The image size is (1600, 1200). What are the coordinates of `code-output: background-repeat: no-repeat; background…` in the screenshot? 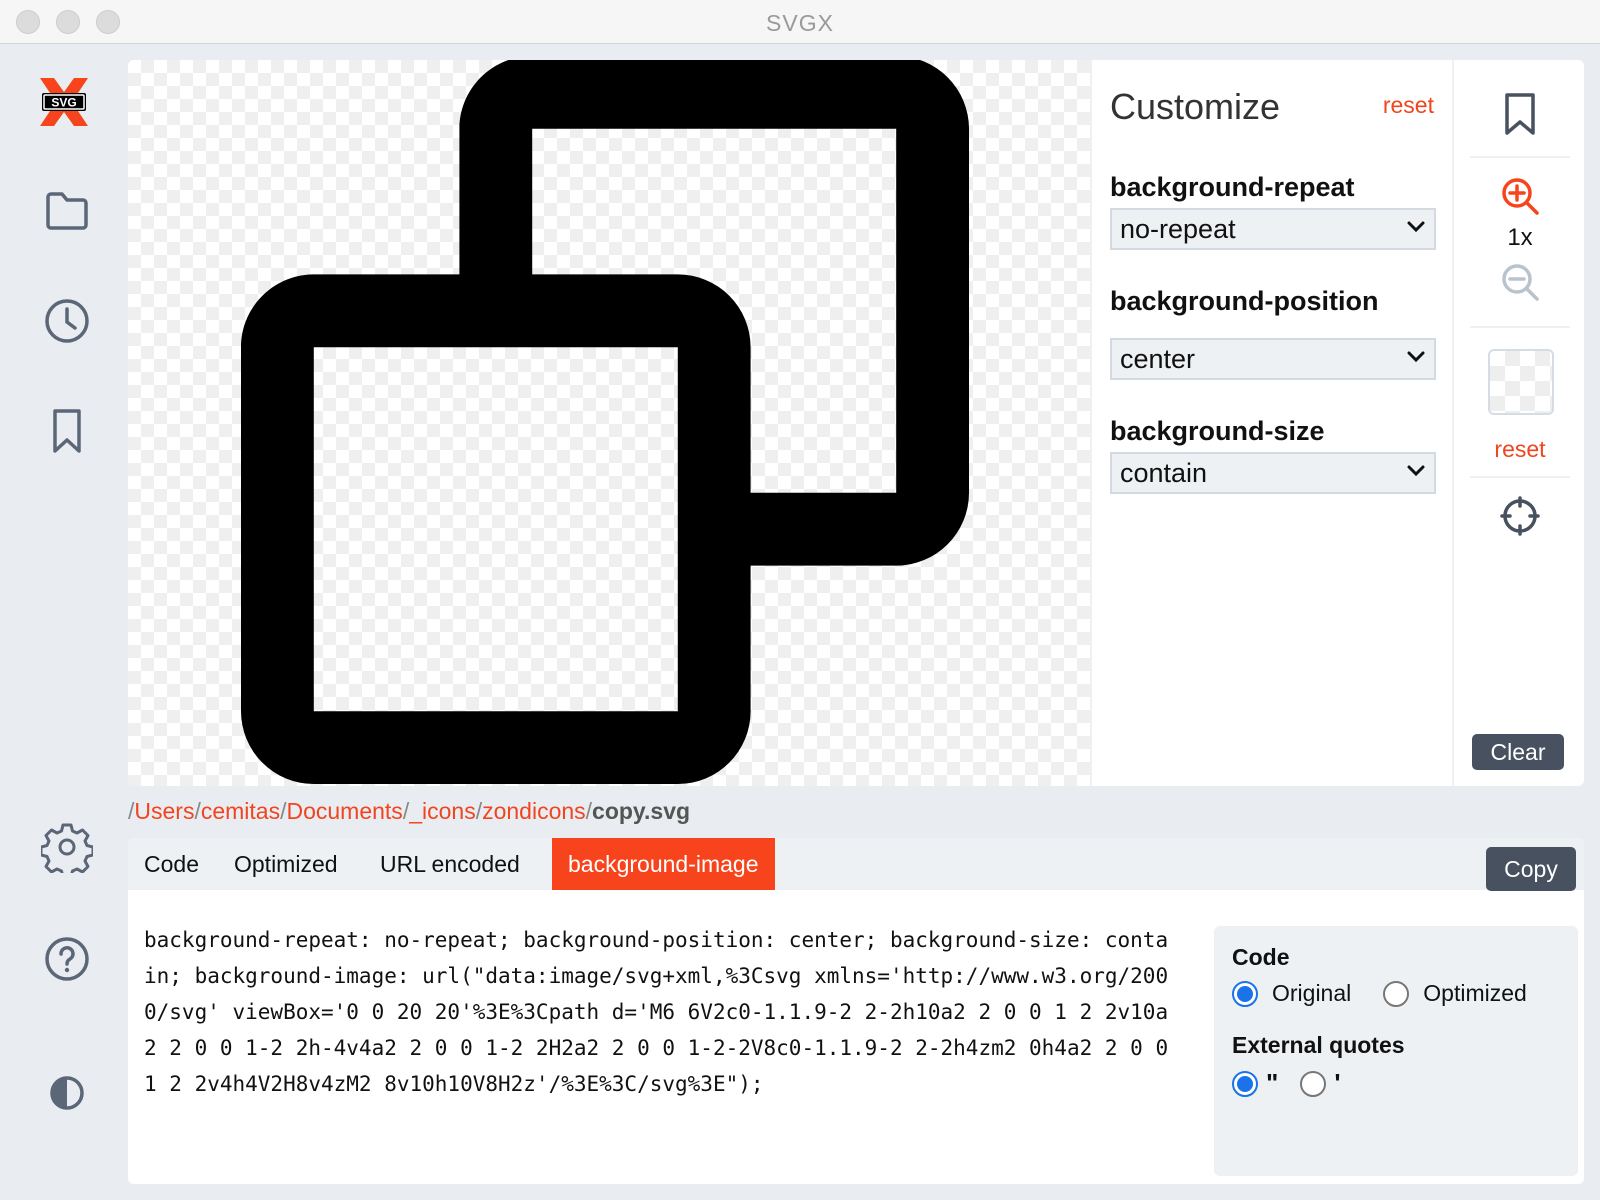 It's located at (662, 1012).